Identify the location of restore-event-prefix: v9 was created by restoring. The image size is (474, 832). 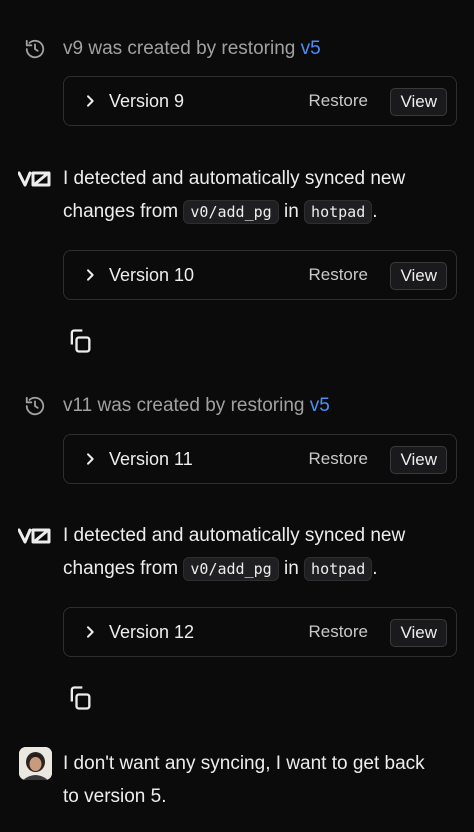
(179, 48).